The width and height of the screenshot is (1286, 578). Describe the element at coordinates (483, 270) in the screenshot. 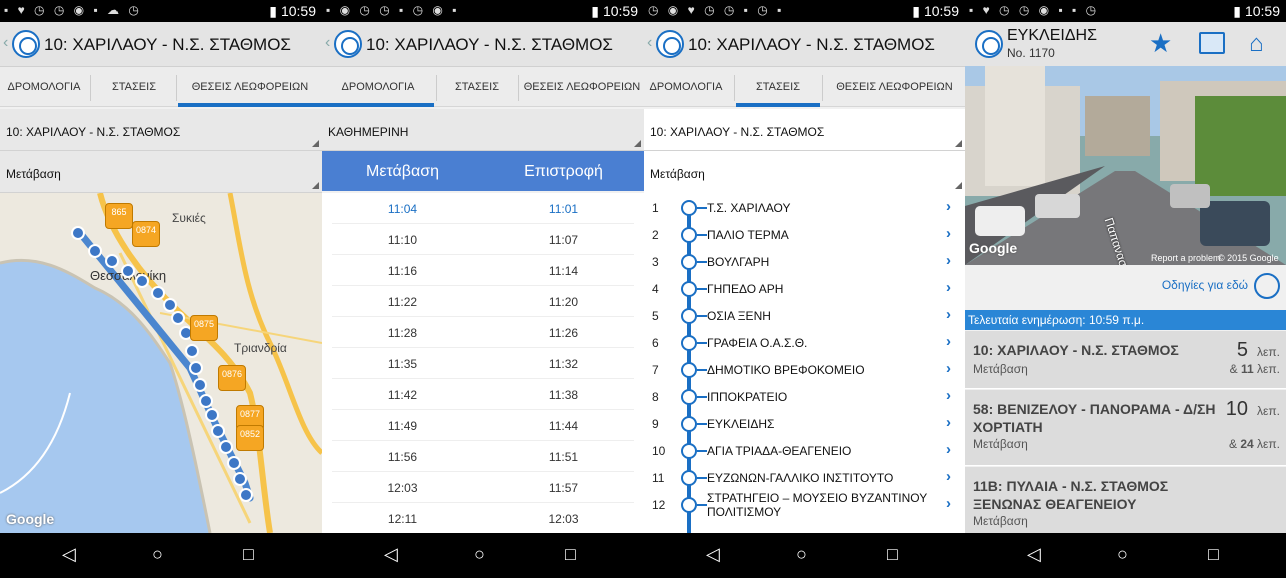

I see `schedule-row: 11:16 11:14` at that location.